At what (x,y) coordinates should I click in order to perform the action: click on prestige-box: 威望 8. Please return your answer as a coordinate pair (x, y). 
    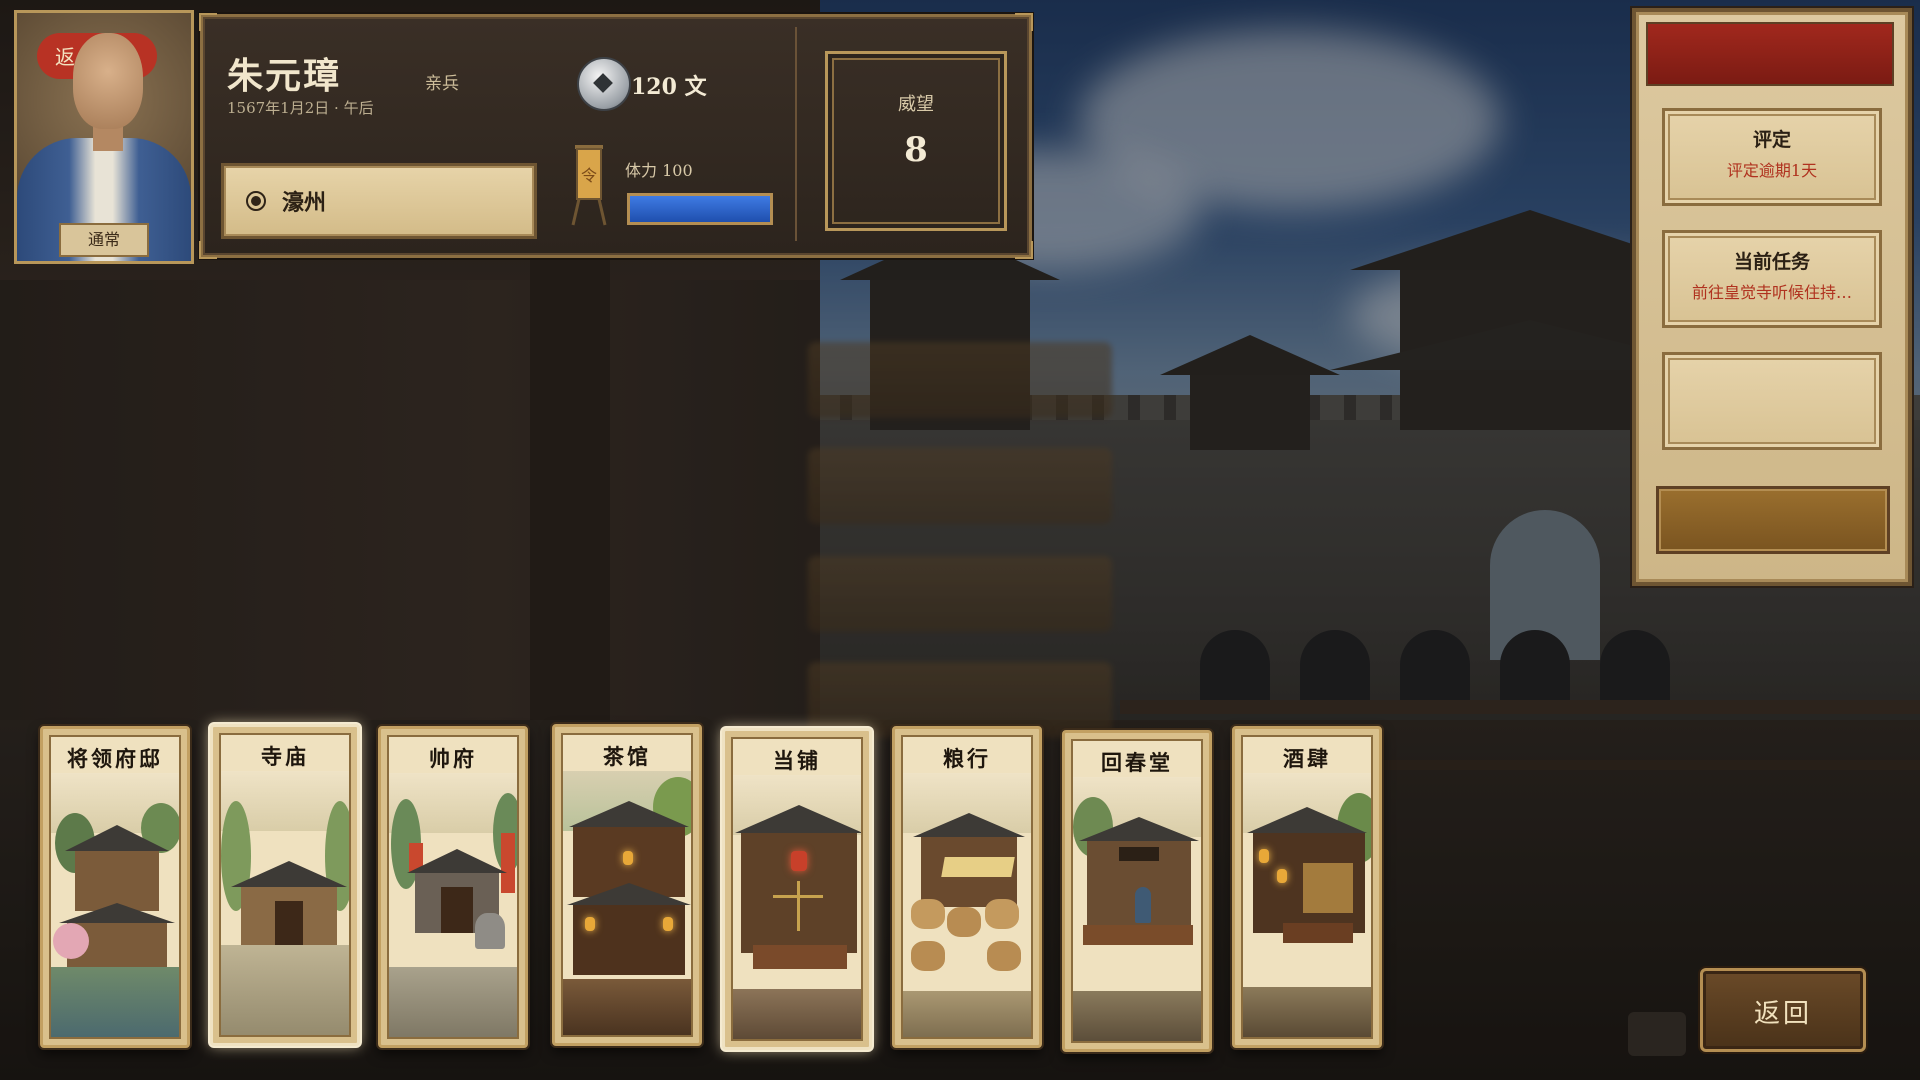
    Looking at the image, I should click on (916, 141).